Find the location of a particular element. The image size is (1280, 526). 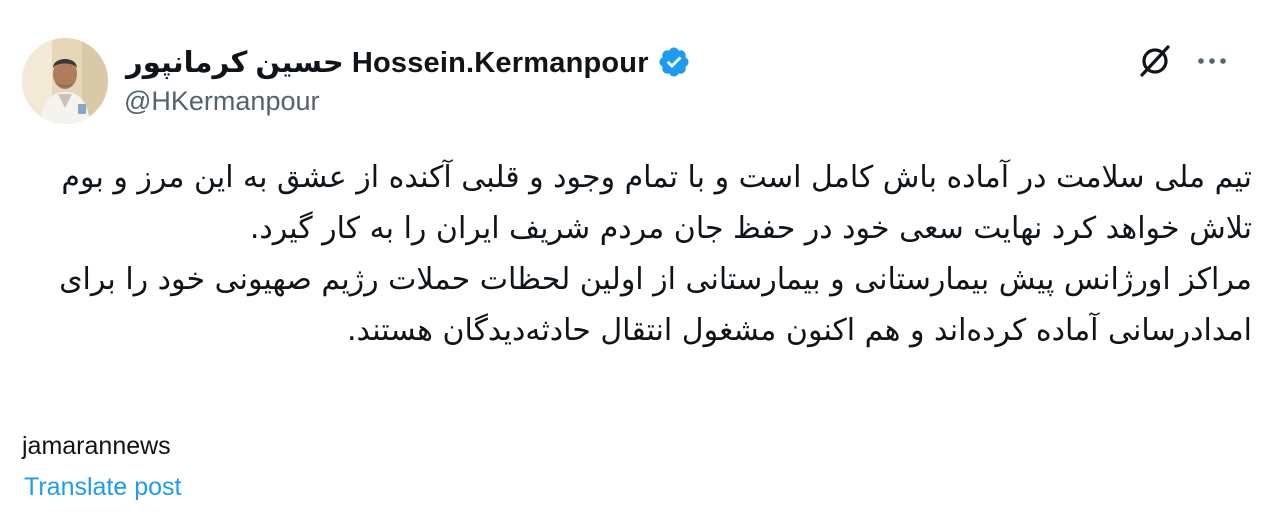

author-name-row: حسین کرمانپور Hossein.Kermanpour is located at coordinates (408, 62).